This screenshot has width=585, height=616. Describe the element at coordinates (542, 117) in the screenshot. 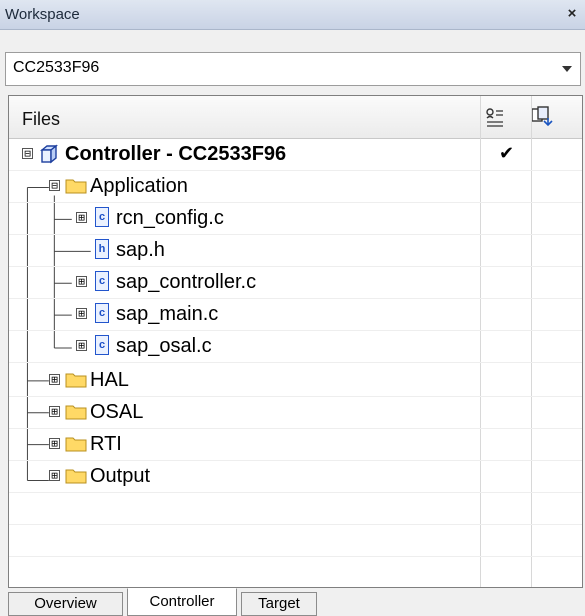

I see `build-column-icon` at that location.